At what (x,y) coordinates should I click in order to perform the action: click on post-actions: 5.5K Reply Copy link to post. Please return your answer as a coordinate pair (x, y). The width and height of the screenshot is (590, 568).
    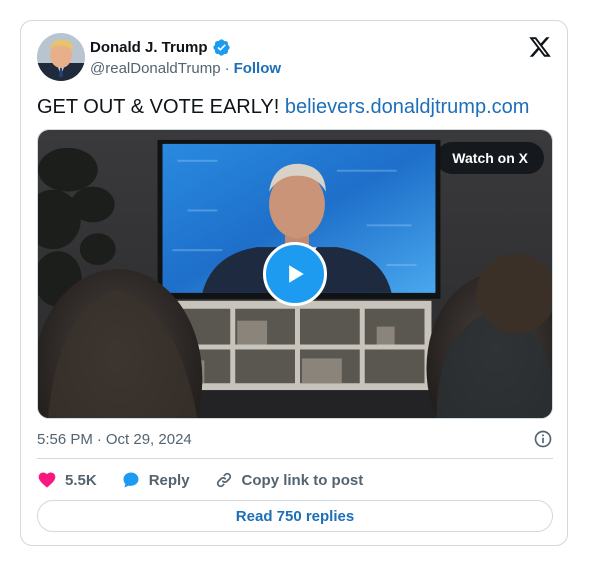
    Looking at the image, I should click on (200, 480).